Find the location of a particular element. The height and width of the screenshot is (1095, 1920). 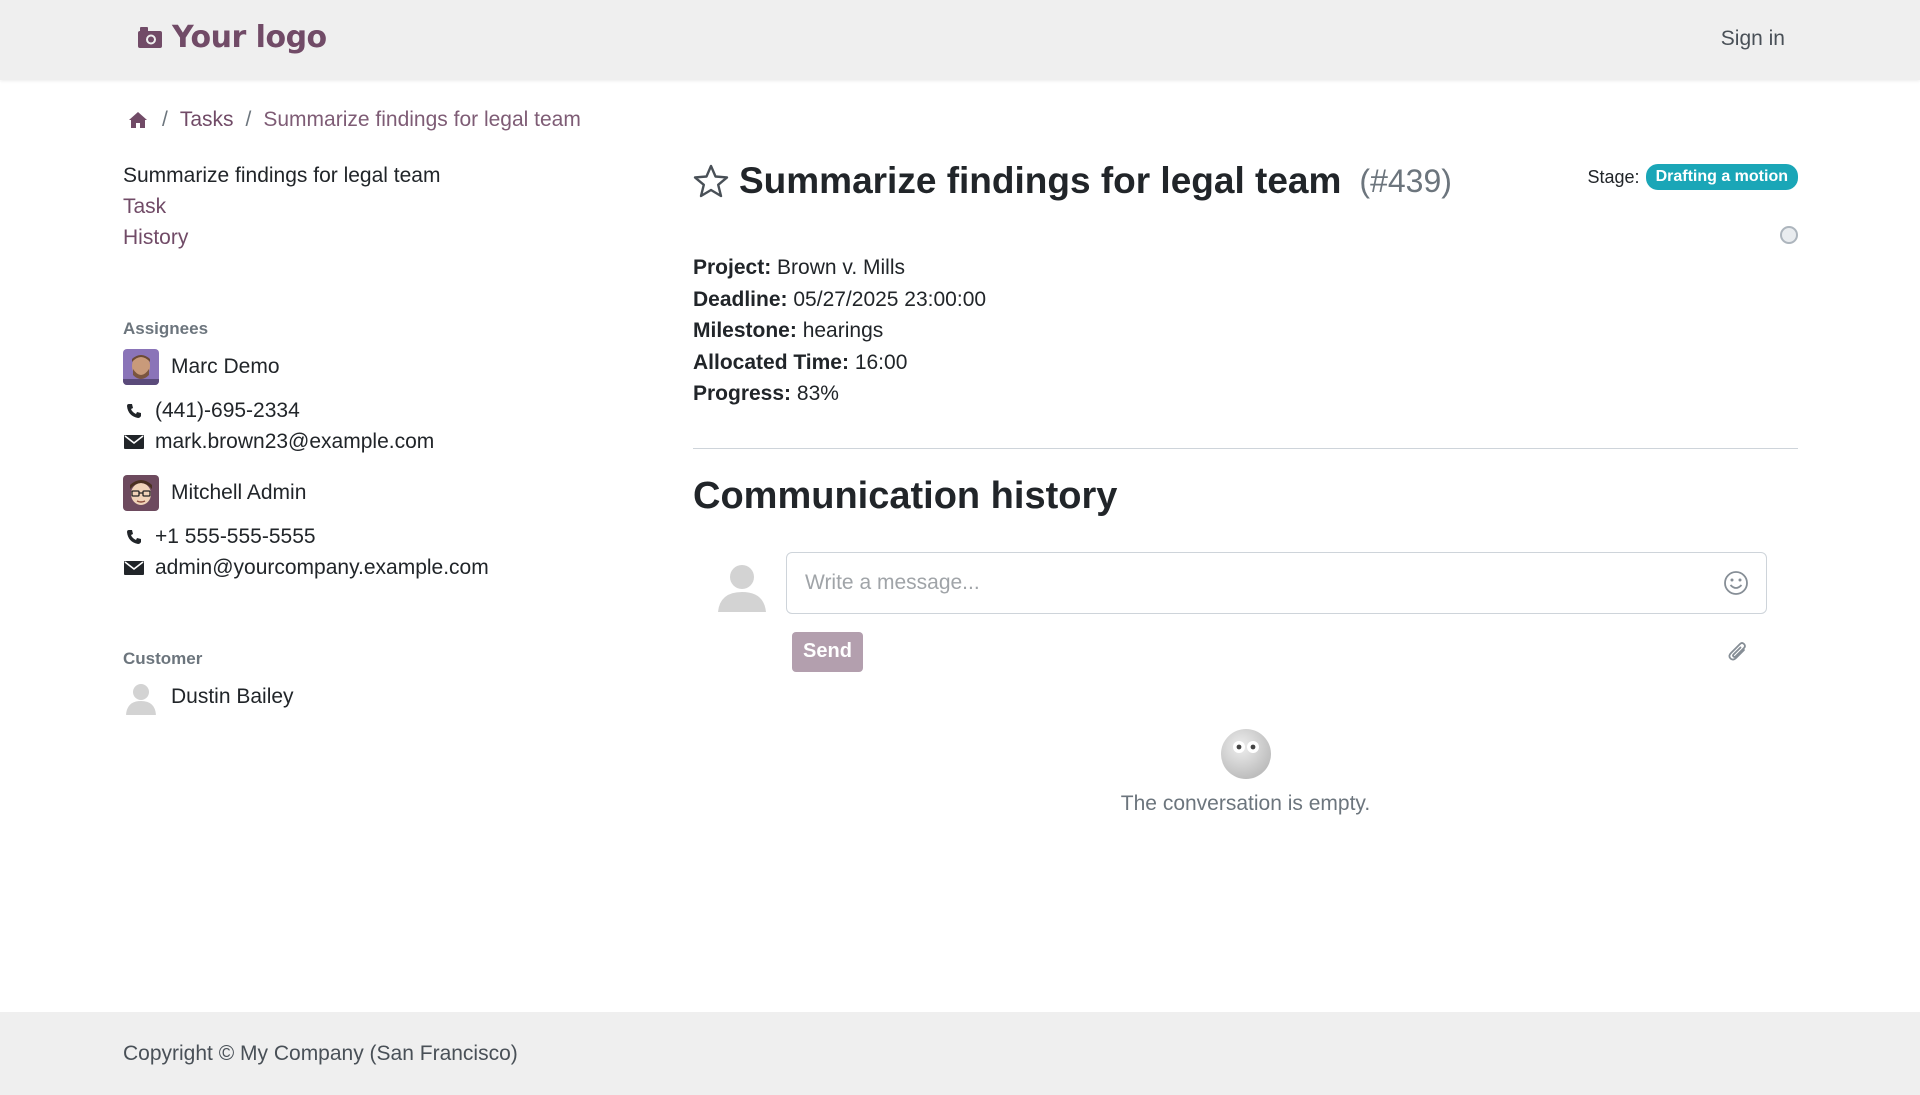

email-address: admin@yourcompany.example.com is located at coordinates (322, 568).